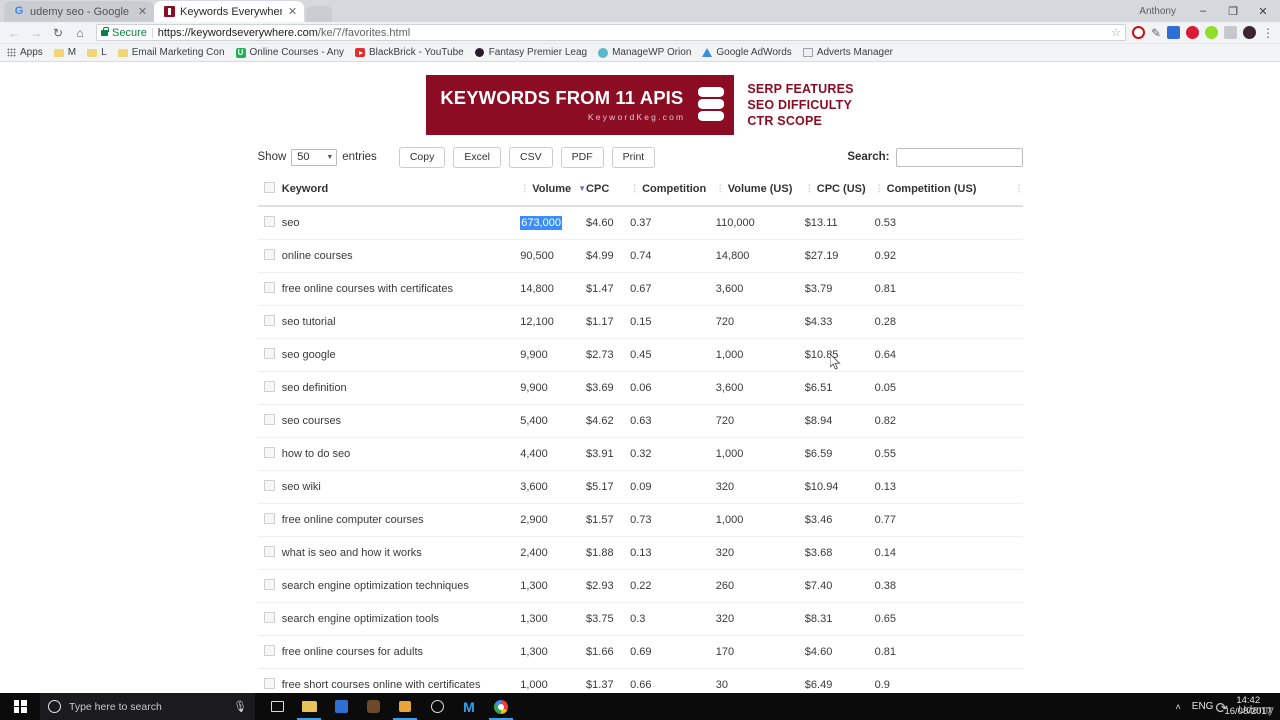 This screenshot has height=720, width=1280. Describe the element at coordinates (673, 289) in the screenshot. I see `cell-competition: 0.67` at that location.